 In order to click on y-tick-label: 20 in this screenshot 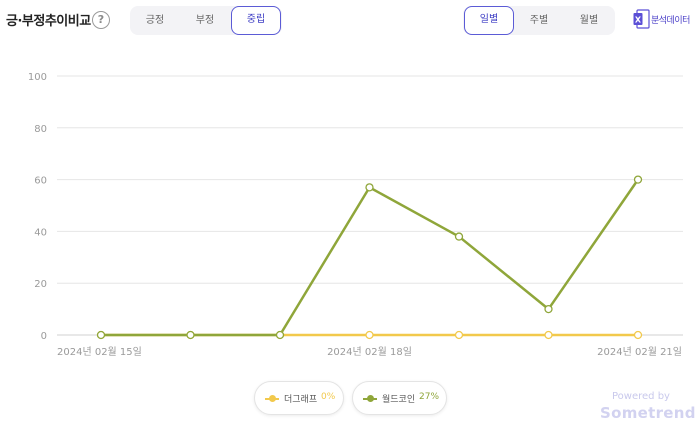, I will do `click(40, 284)`.